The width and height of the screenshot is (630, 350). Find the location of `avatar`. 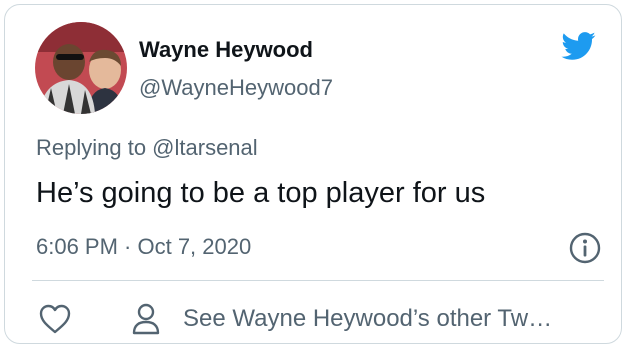

avatar is located at coordinates (81, 68).